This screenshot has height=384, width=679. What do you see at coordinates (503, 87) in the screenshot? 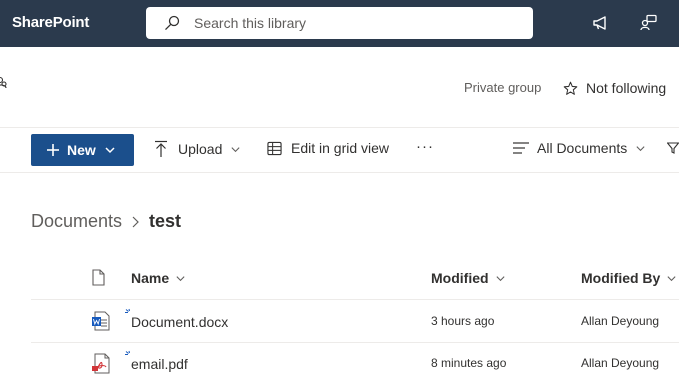
I see `privacy-label: Private group` at bounding box center [503, 87].